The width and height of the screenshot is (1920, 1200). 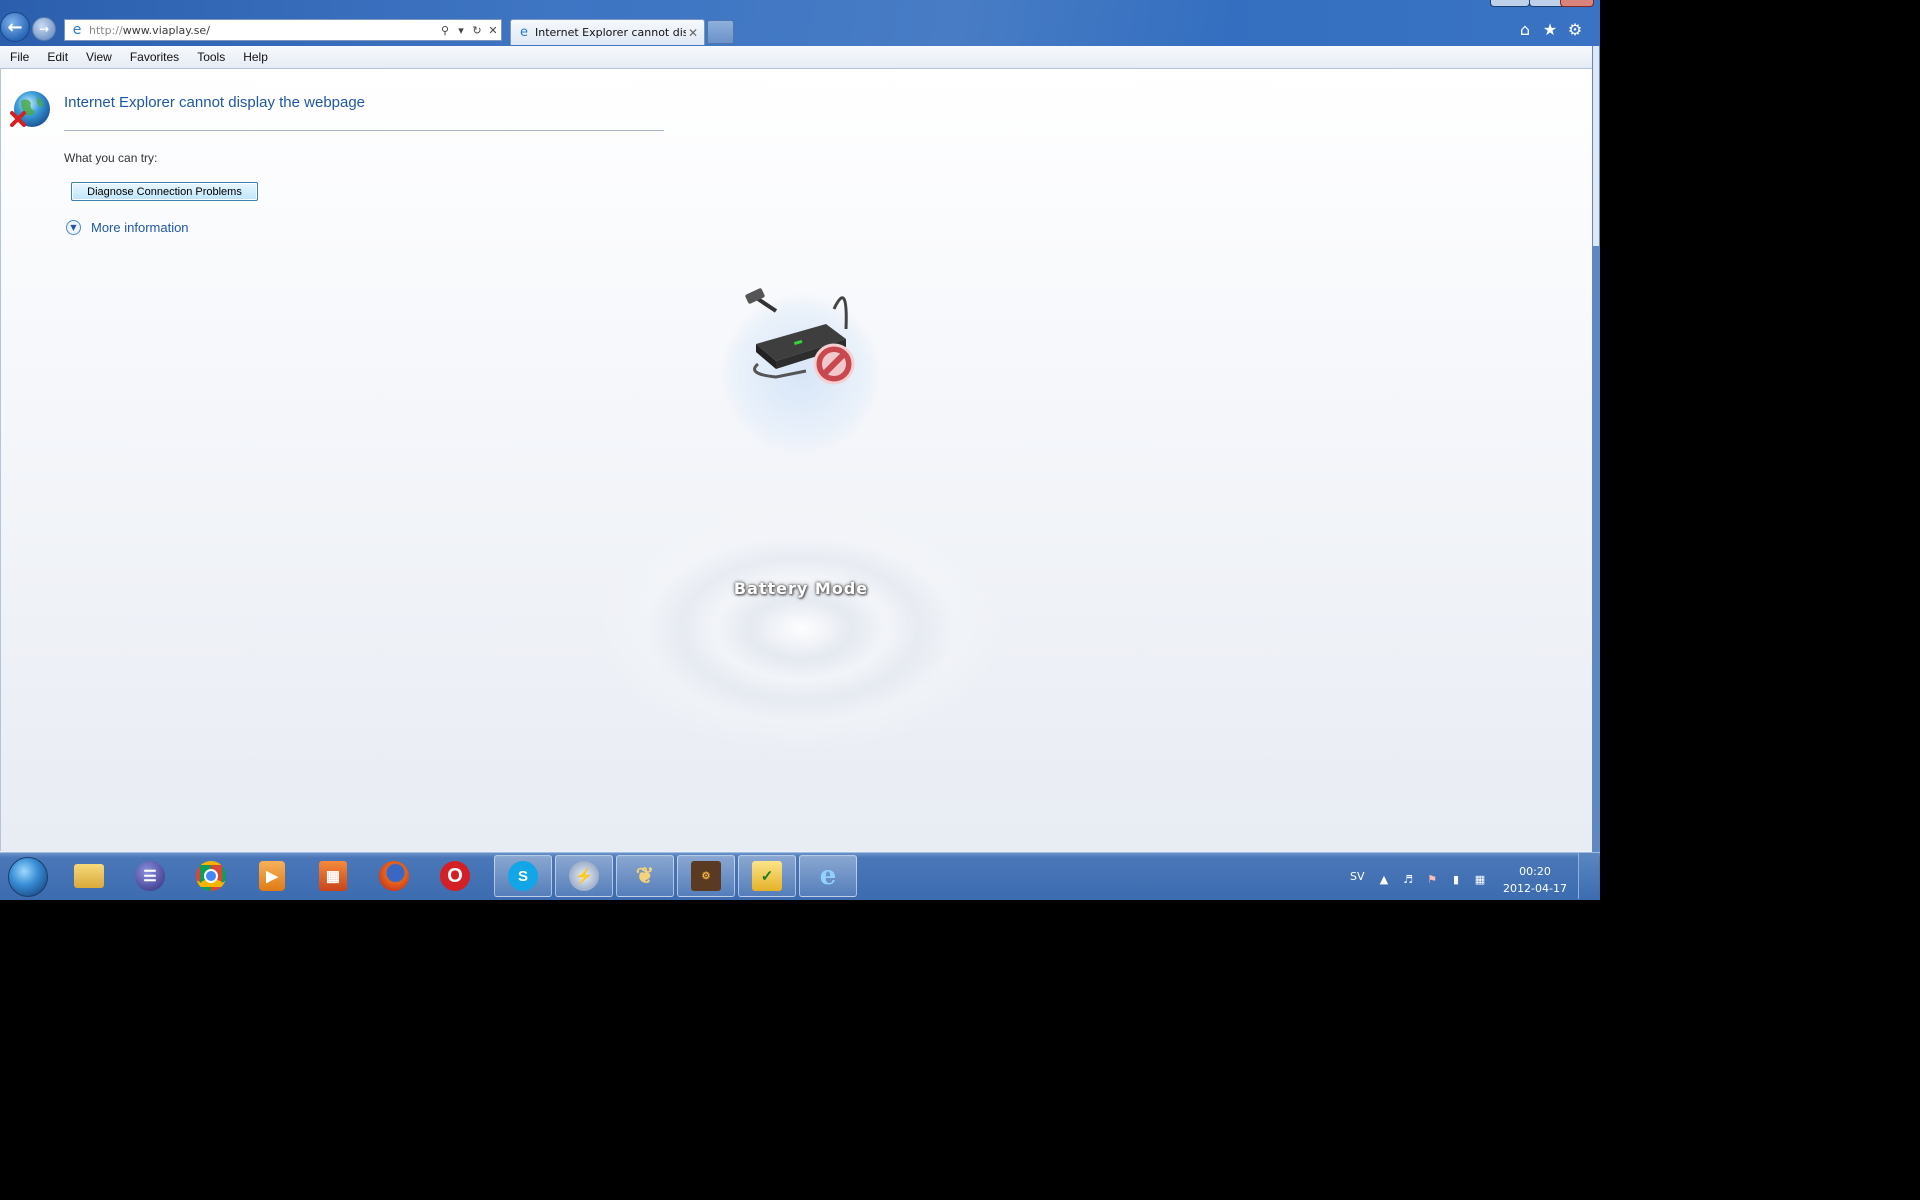 What do you see at coordinates (1510, 3) in the screenshot?
I see `minimize-button` at bounding box center [1510, 3].